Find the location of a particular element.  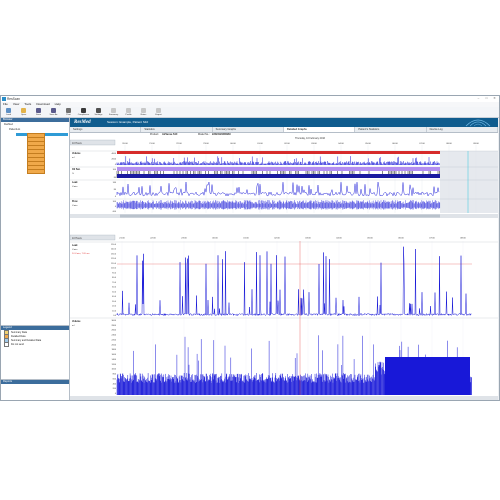

save-as-icon is located at coordinates (53, 110).